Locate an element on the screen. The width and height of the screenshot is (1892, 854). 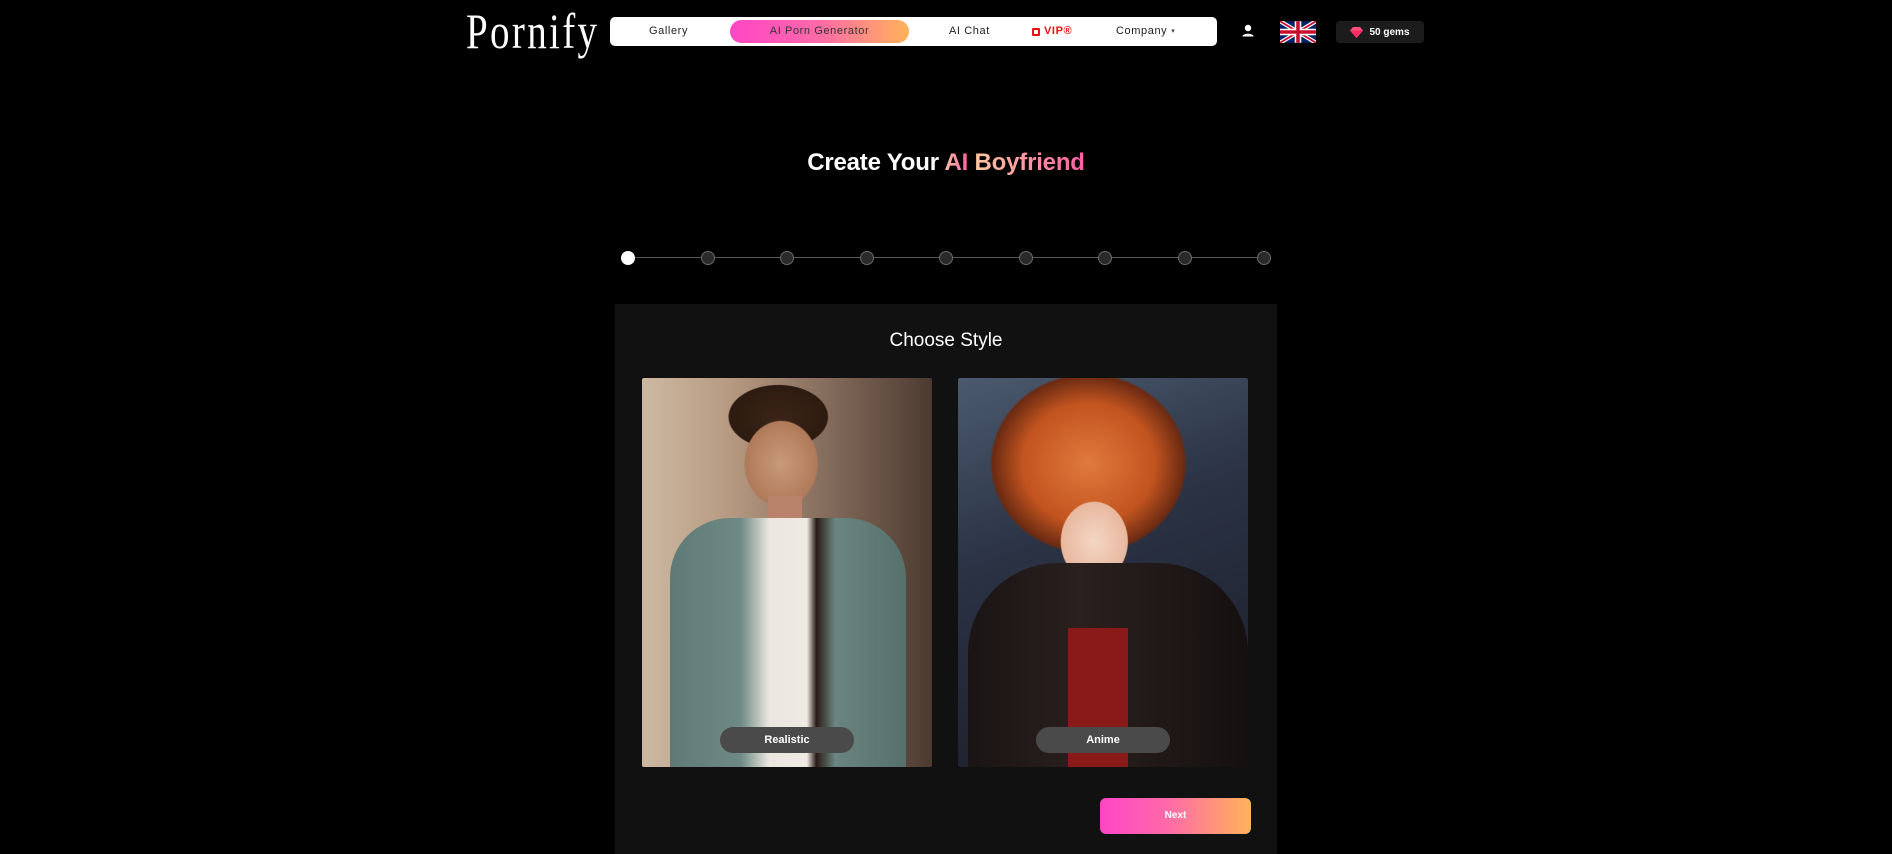
chevron-down-icon: ▾ is located at coordinates (1173, 31).